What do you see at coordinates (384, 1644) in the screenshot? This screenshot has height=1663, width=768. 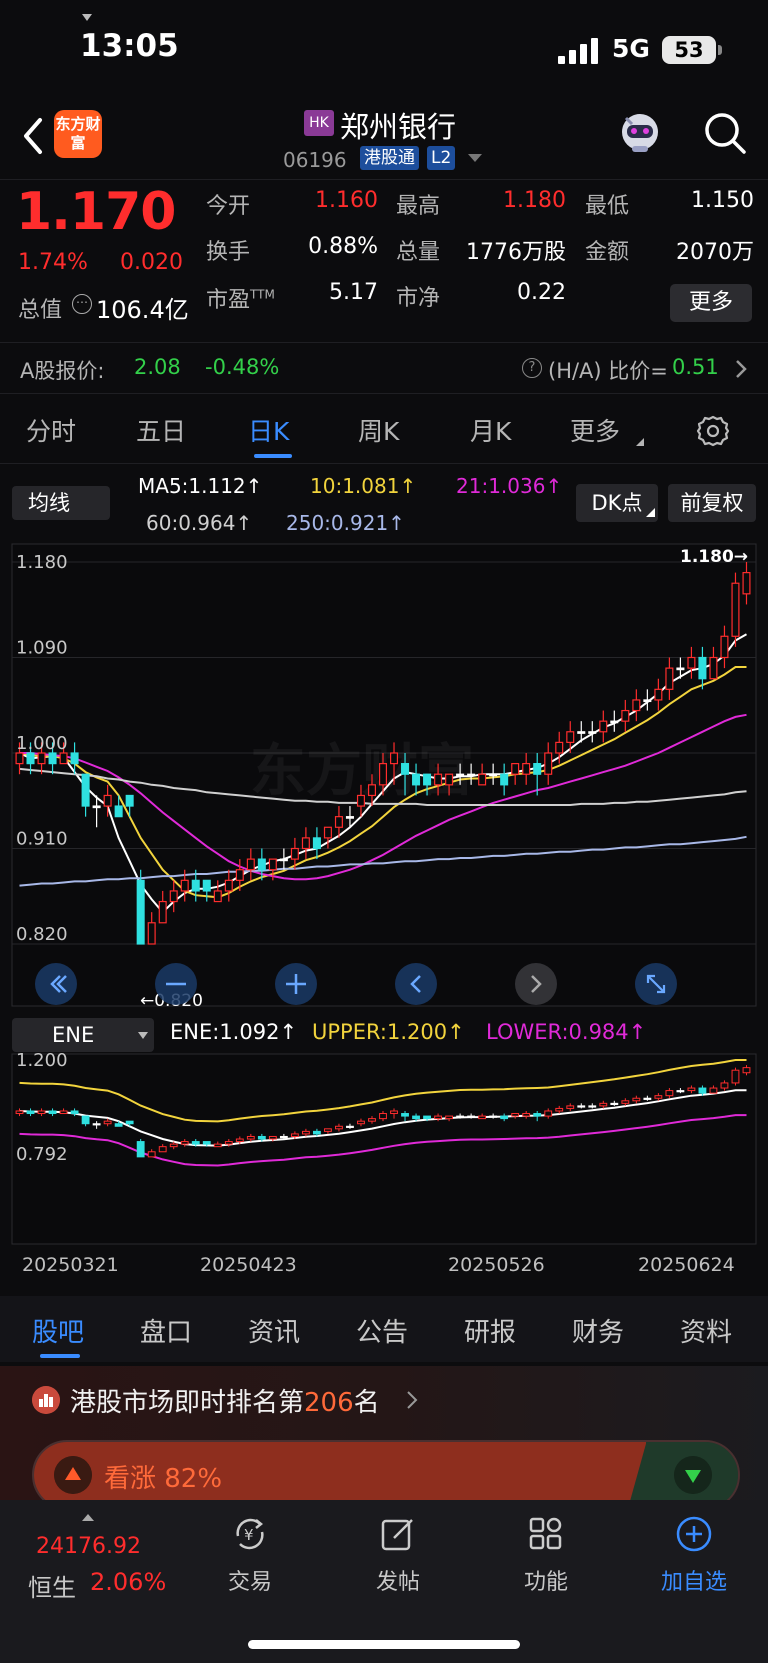 I see `home-indicator` at bounding box center [384, 1644].